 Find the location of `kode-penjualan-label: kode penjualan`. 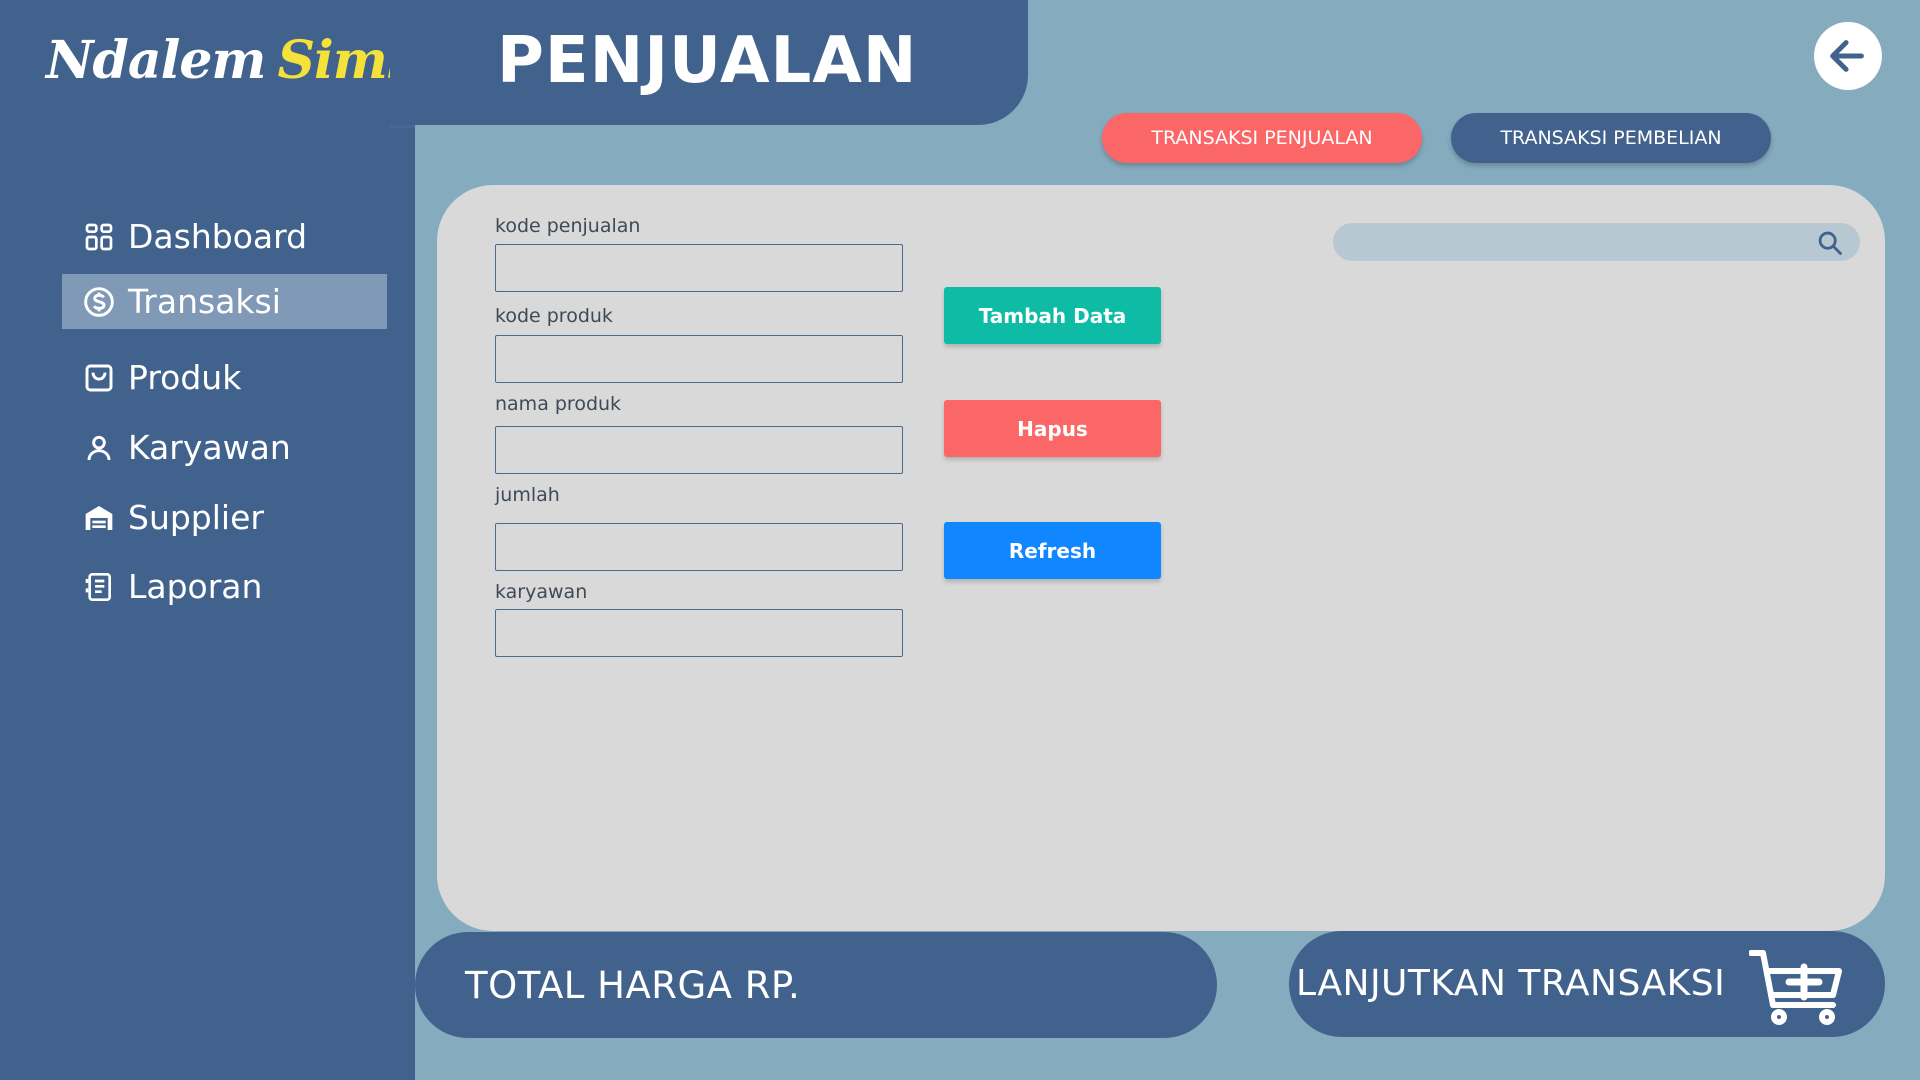

kode-penjualan-label: kode penjualan is located at coordinates (568, 226).